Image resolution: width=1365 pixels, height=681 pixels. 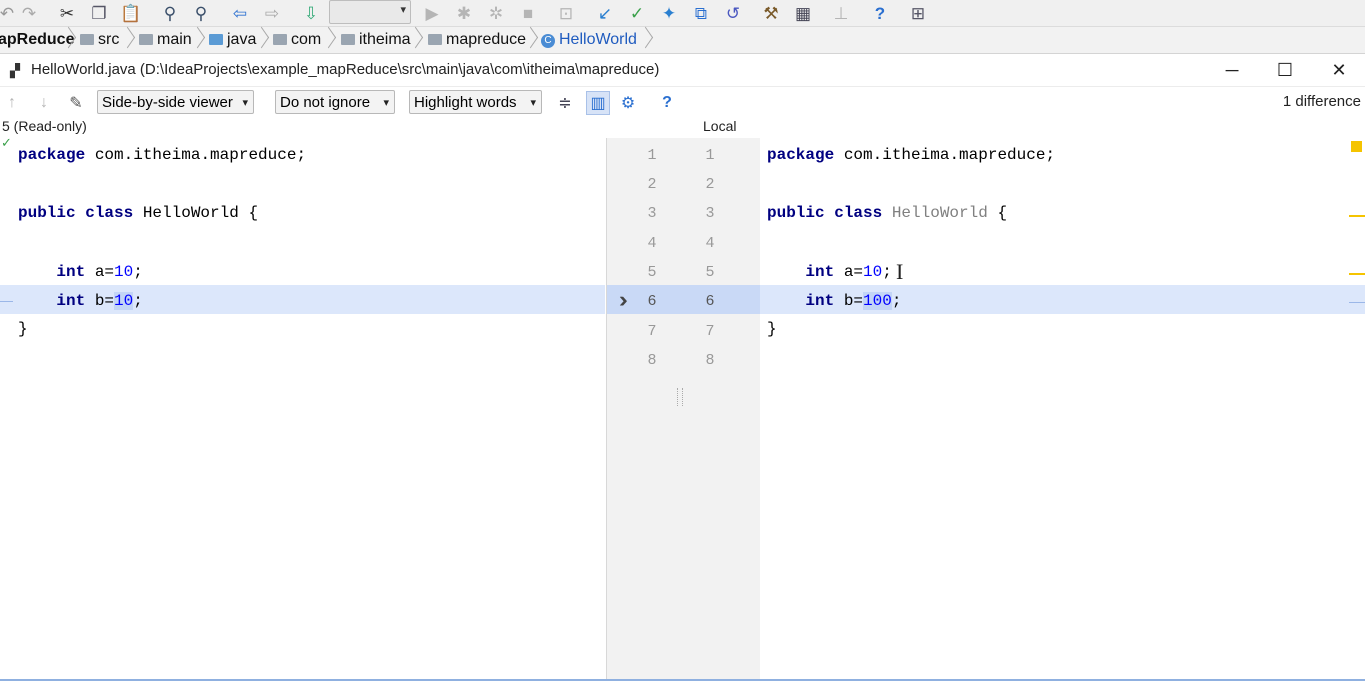 I want to click on previous-difference-icon: ↑, so click(x=12, y=103).